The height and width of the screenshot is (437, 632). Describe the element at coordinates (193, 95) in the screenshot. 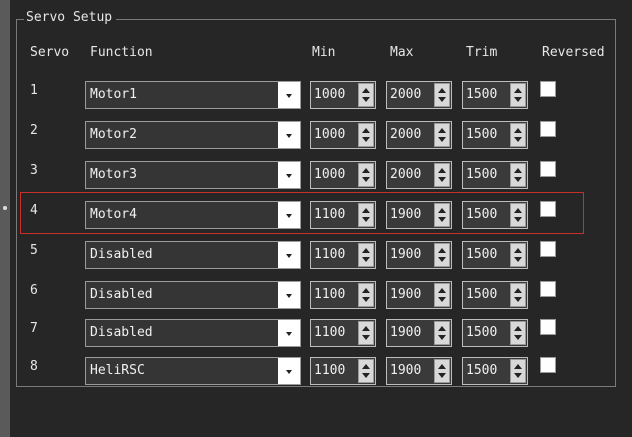

I see `function-dropdown: Motor1` at that location.